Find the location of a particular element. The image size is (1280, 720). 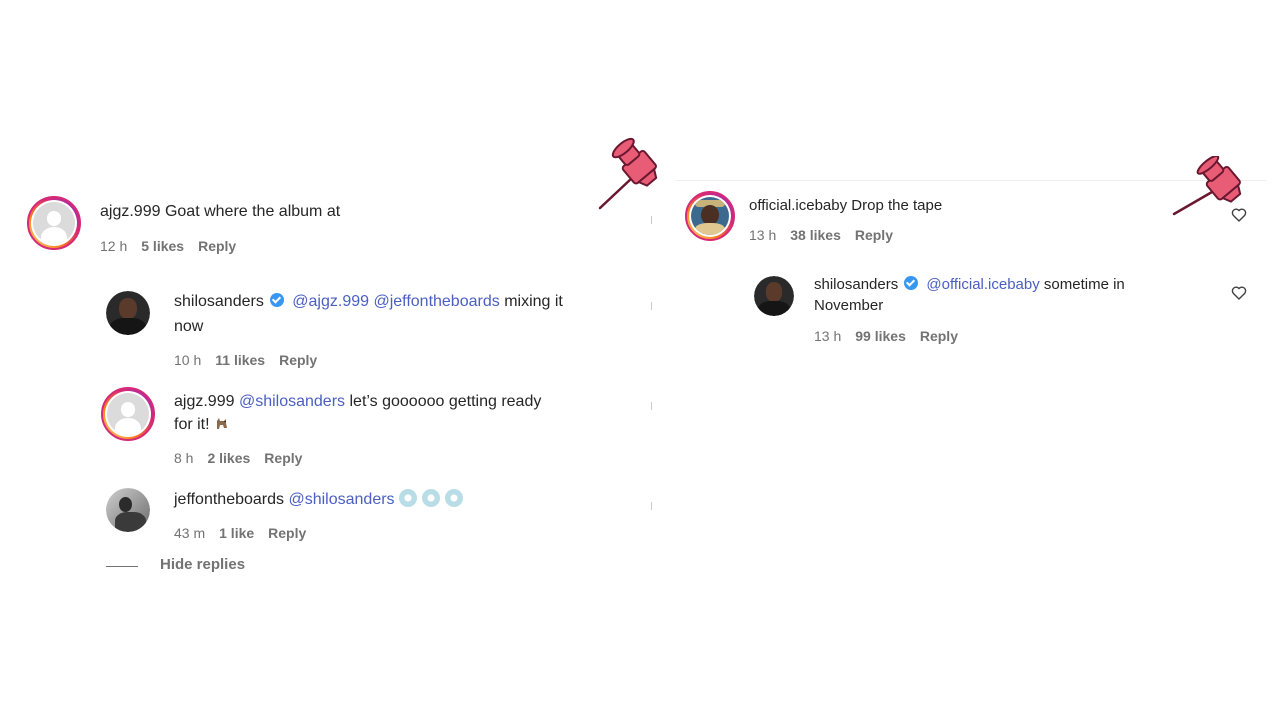

reply-body: mixing it is located at coordinates (533, 301).